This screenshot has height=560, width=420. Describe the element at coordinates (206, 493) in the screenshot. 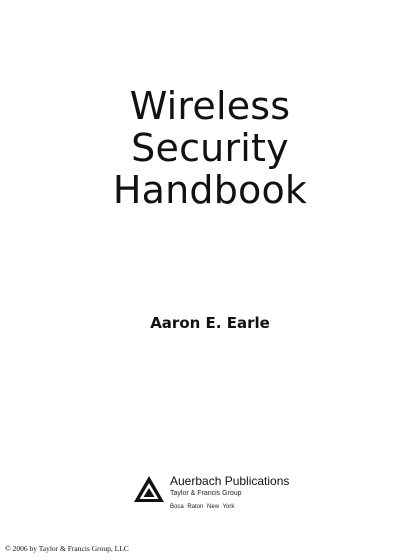

I see `publisher-group: Taylor & Francis Group` at that location.